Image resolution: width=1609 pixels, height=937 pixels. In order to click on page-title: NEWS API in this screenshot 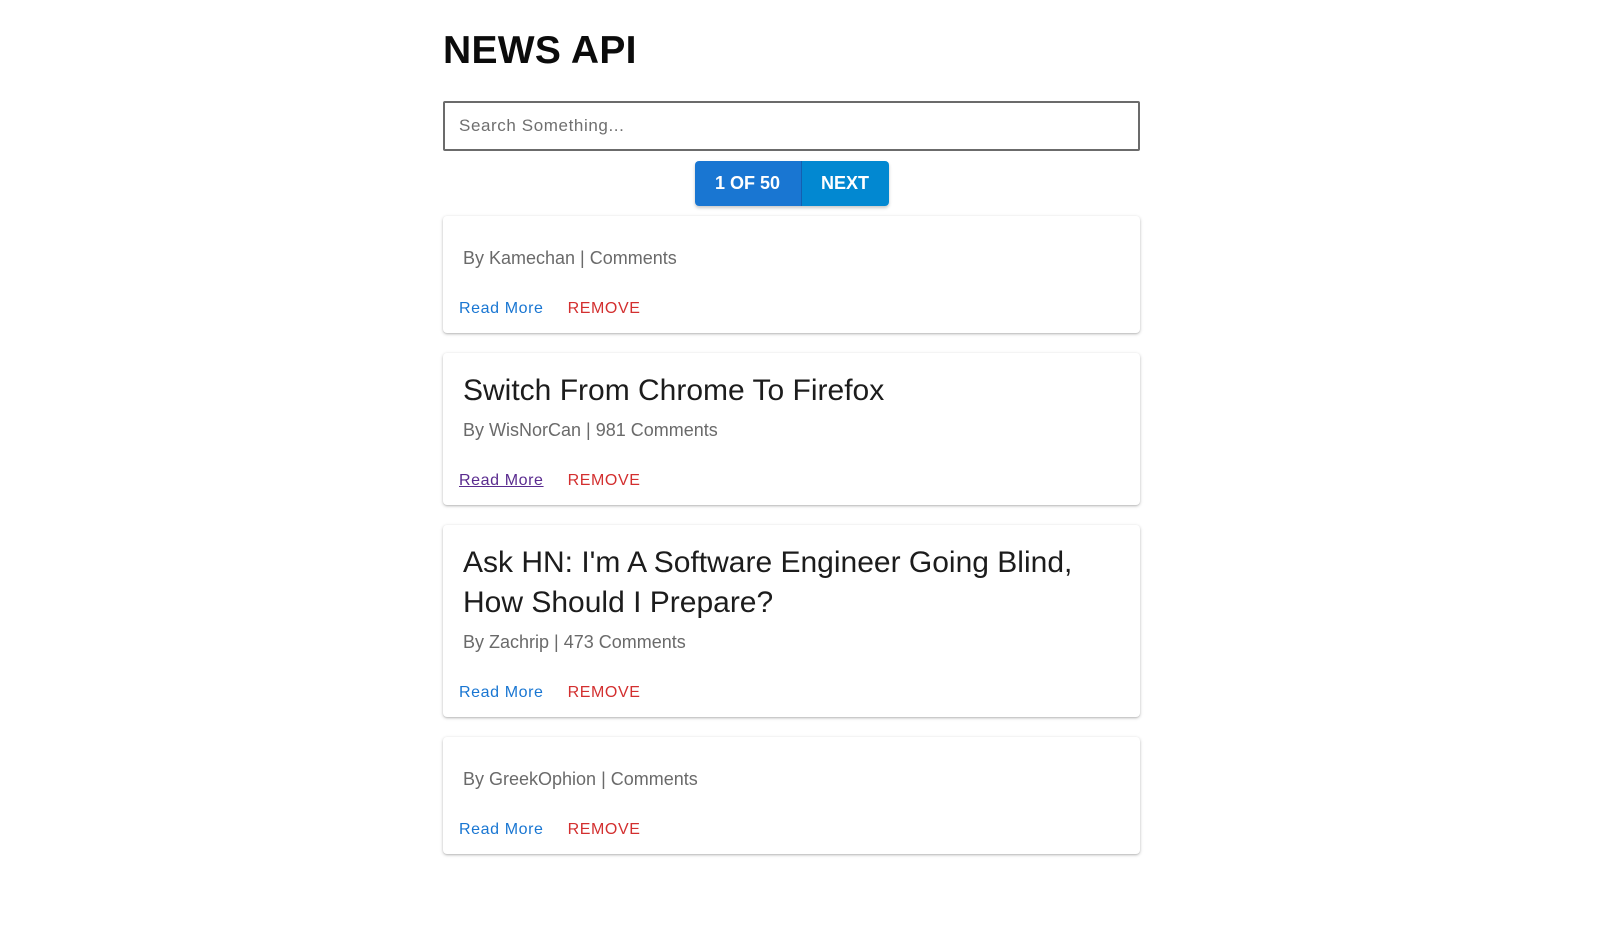, I will do `click(540, 50)`.